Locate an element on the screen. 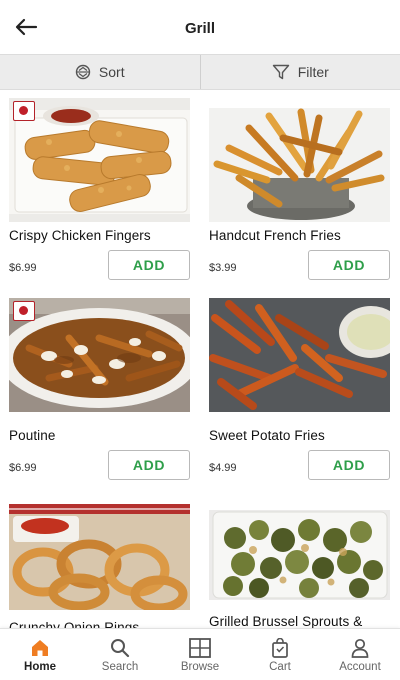 This screenshot has width=400, height=680. sort-label: Sort is located at coordinates (111, 72).